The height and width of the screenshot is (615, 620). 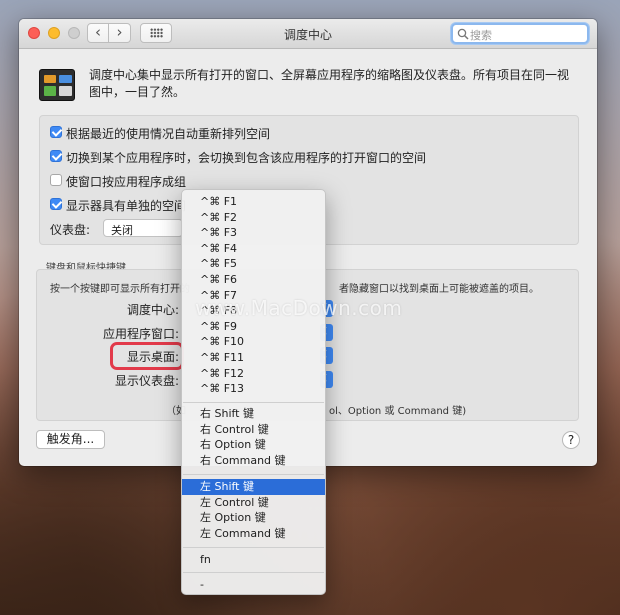 I want to click on shortcuts-description-left: 按一个按键即可显示所有打开的, so click(x=120, y=289).